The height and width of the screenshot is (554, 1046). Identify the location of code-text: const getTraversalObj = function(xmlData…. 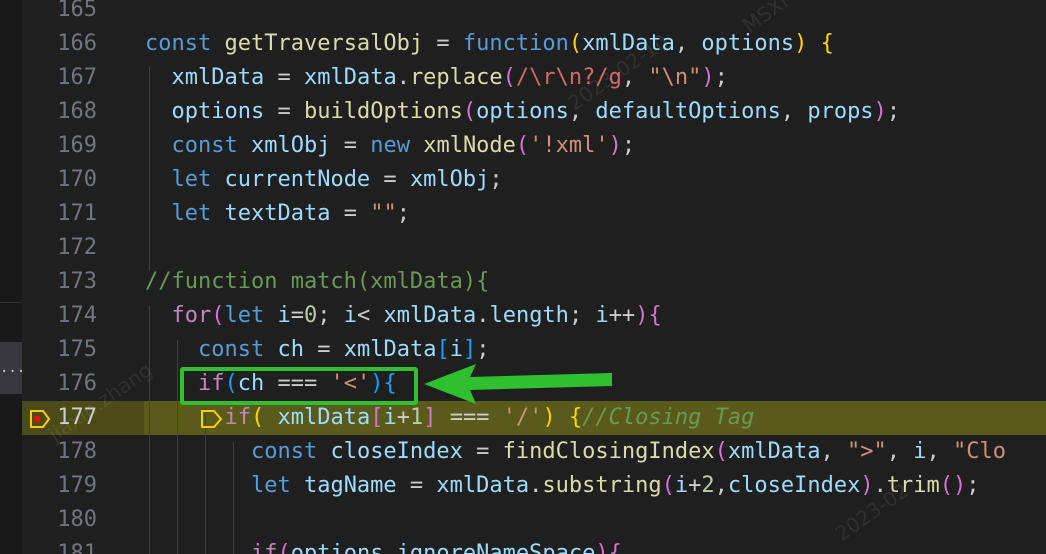
(489, 44).